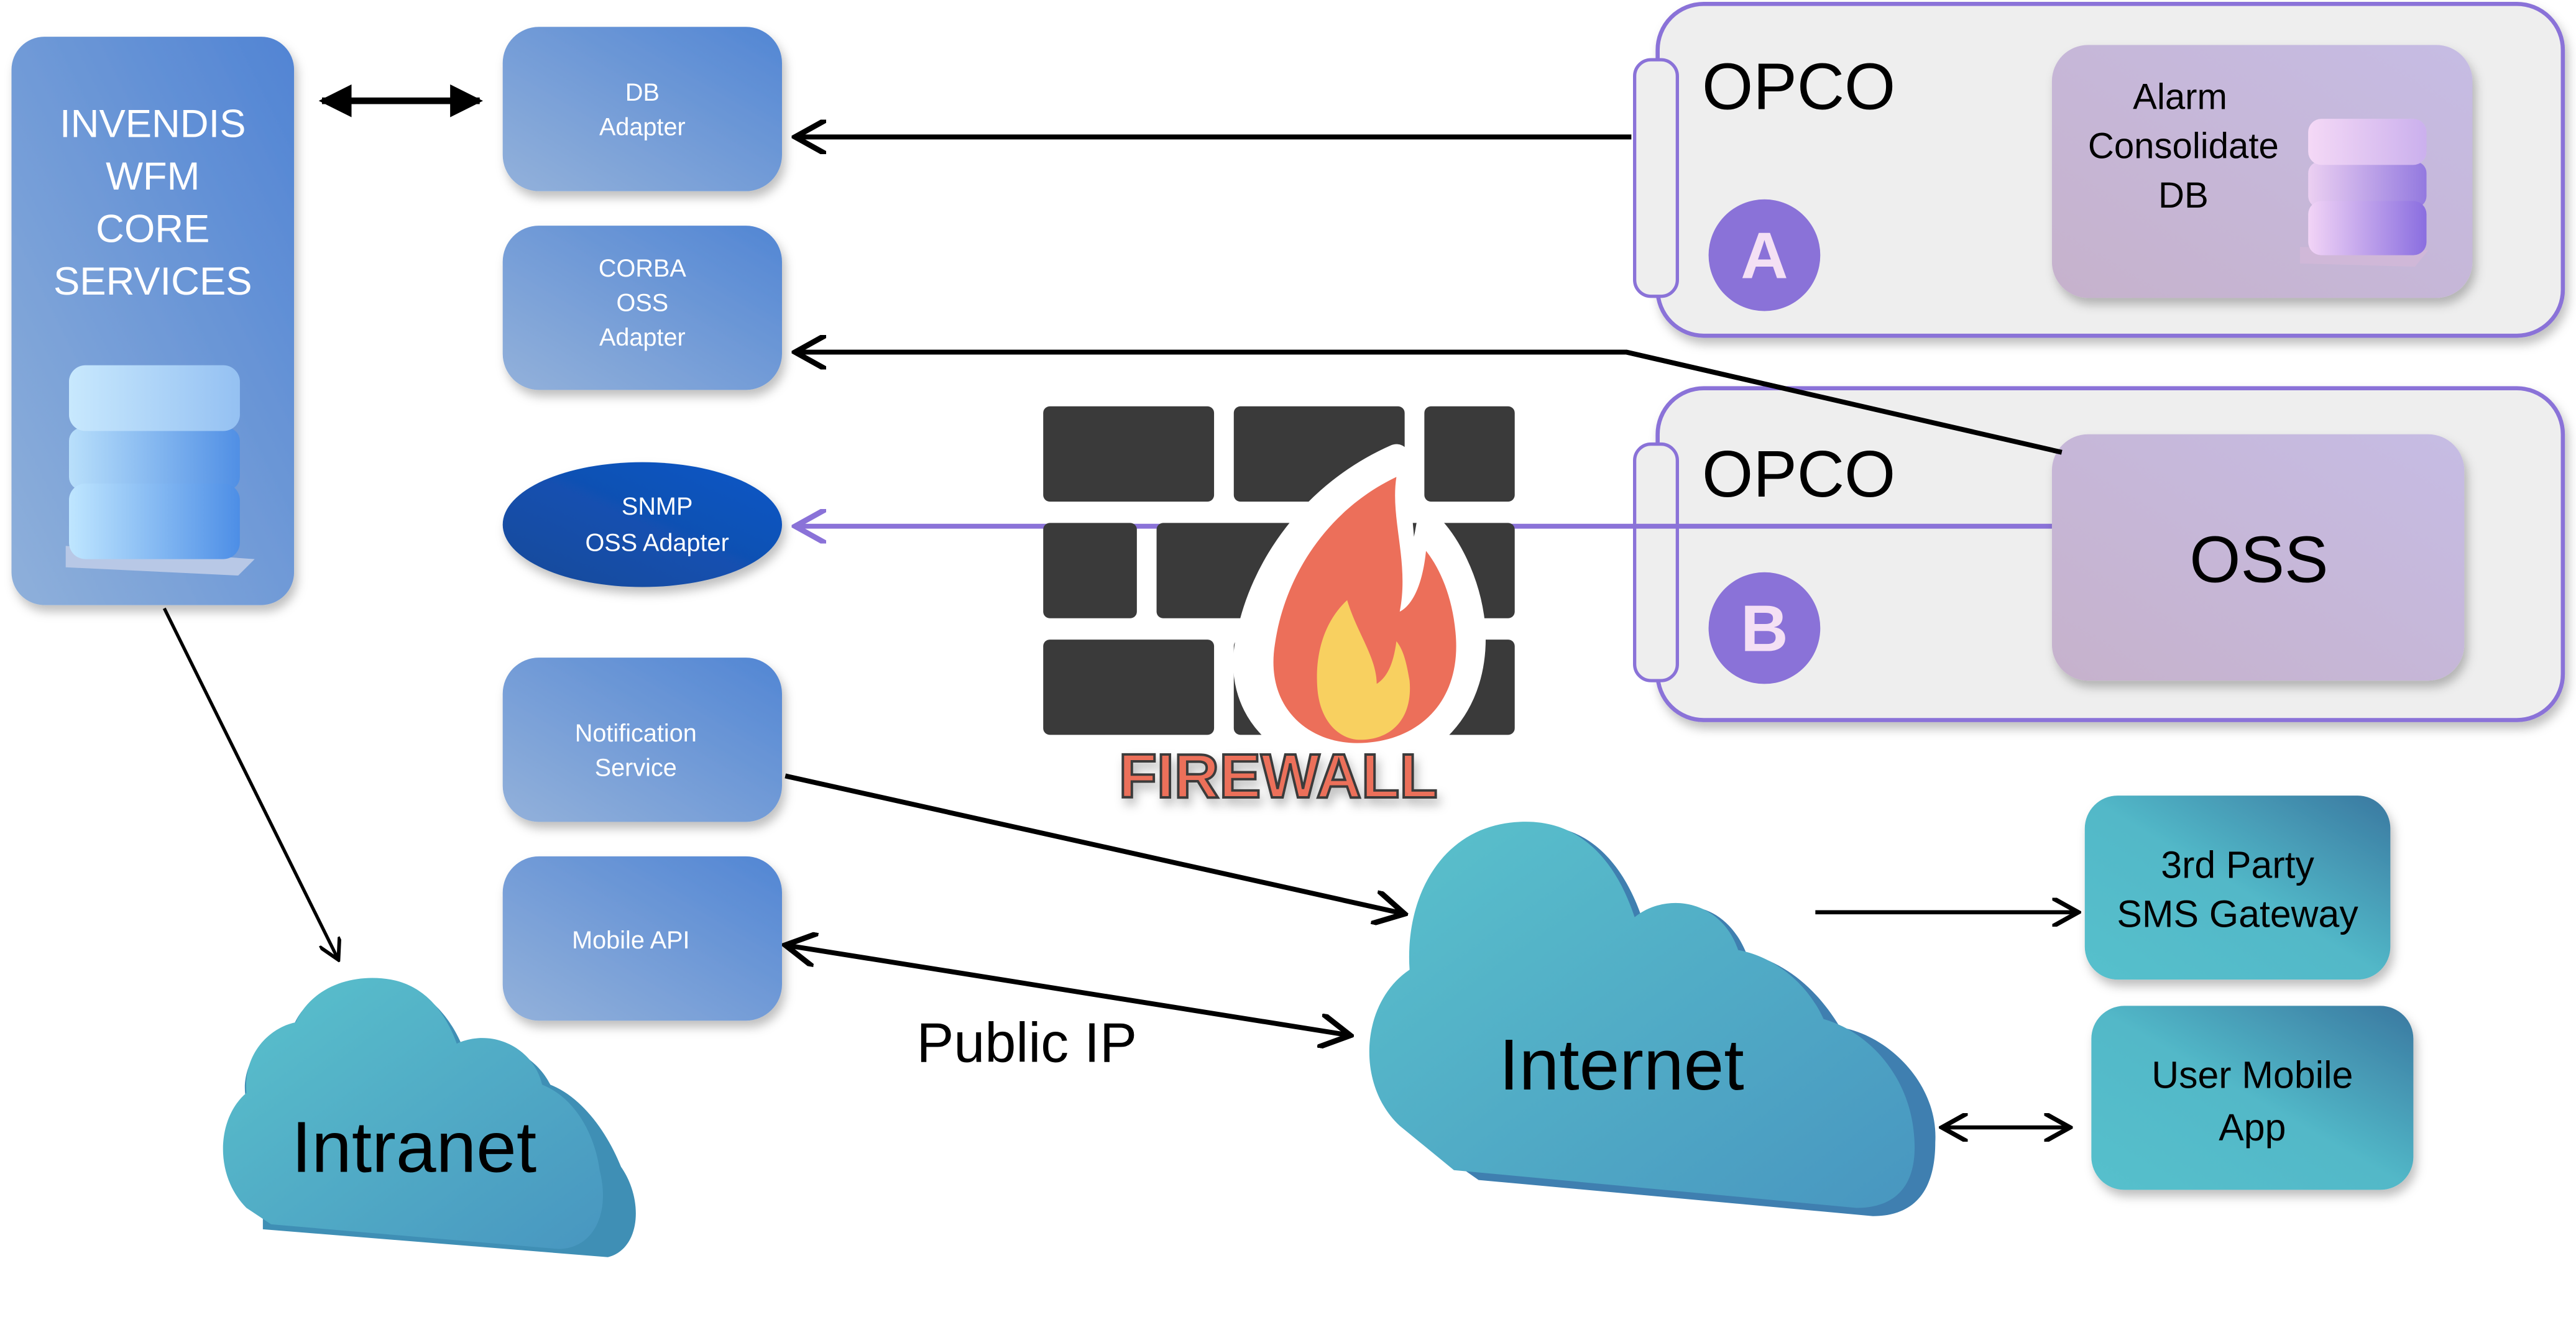 This screenshot has height=1335, width=2576. Describe the element at coordinates (2237, 888) in the screenshot. I see `sms-gateway-box: 3rd Party SMS Gateway` at that location.